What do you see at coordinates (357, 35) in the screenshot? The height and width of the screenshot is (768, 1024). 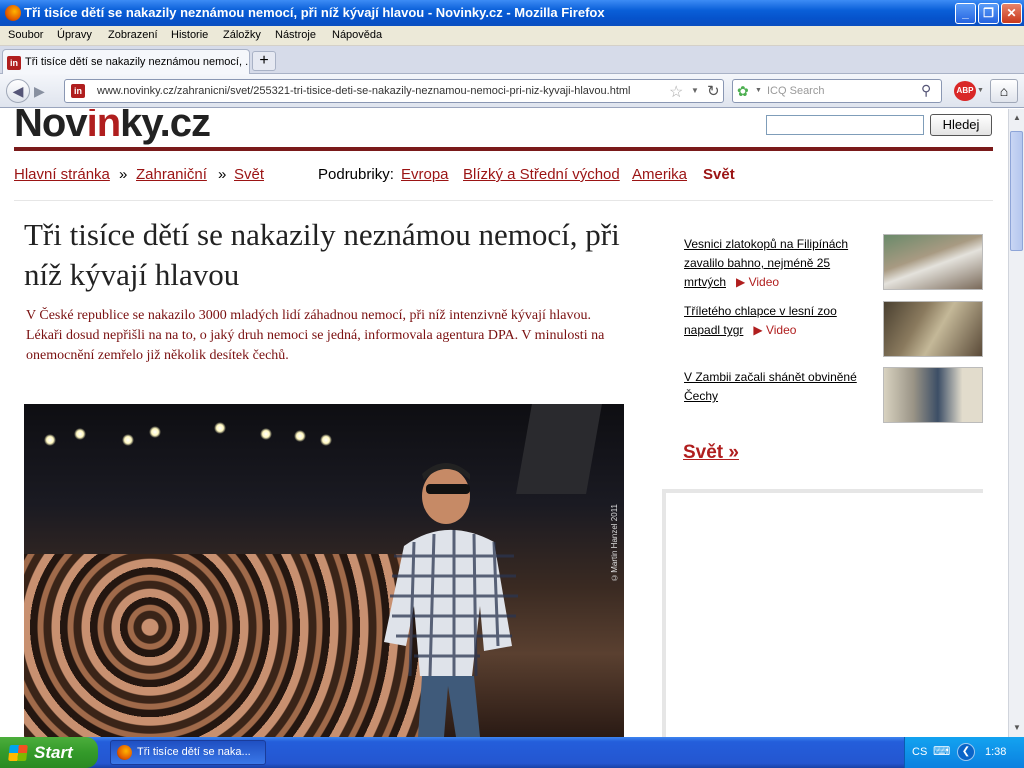 I see `menu-napoveda: Nápověda` at bounding box center [357, 35].